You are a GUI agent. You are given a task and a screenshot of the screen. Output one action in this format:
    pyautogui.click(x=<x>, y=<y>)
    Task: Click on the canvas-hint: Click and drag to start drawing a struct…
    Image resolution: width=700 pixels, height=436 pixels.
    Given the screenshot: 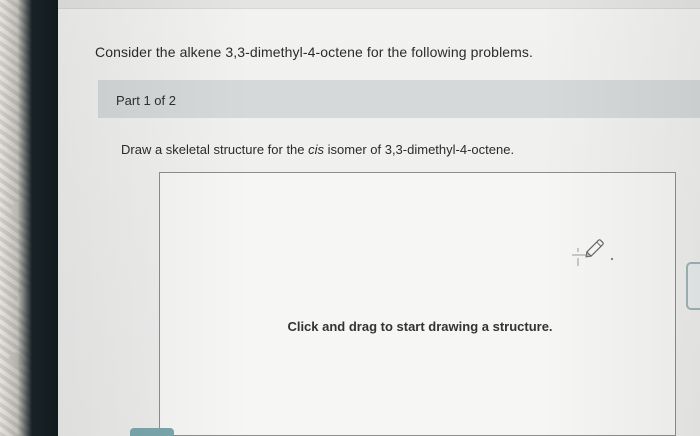 What is the action you would take?
    pyautogui.click(x=420, y=326)
    